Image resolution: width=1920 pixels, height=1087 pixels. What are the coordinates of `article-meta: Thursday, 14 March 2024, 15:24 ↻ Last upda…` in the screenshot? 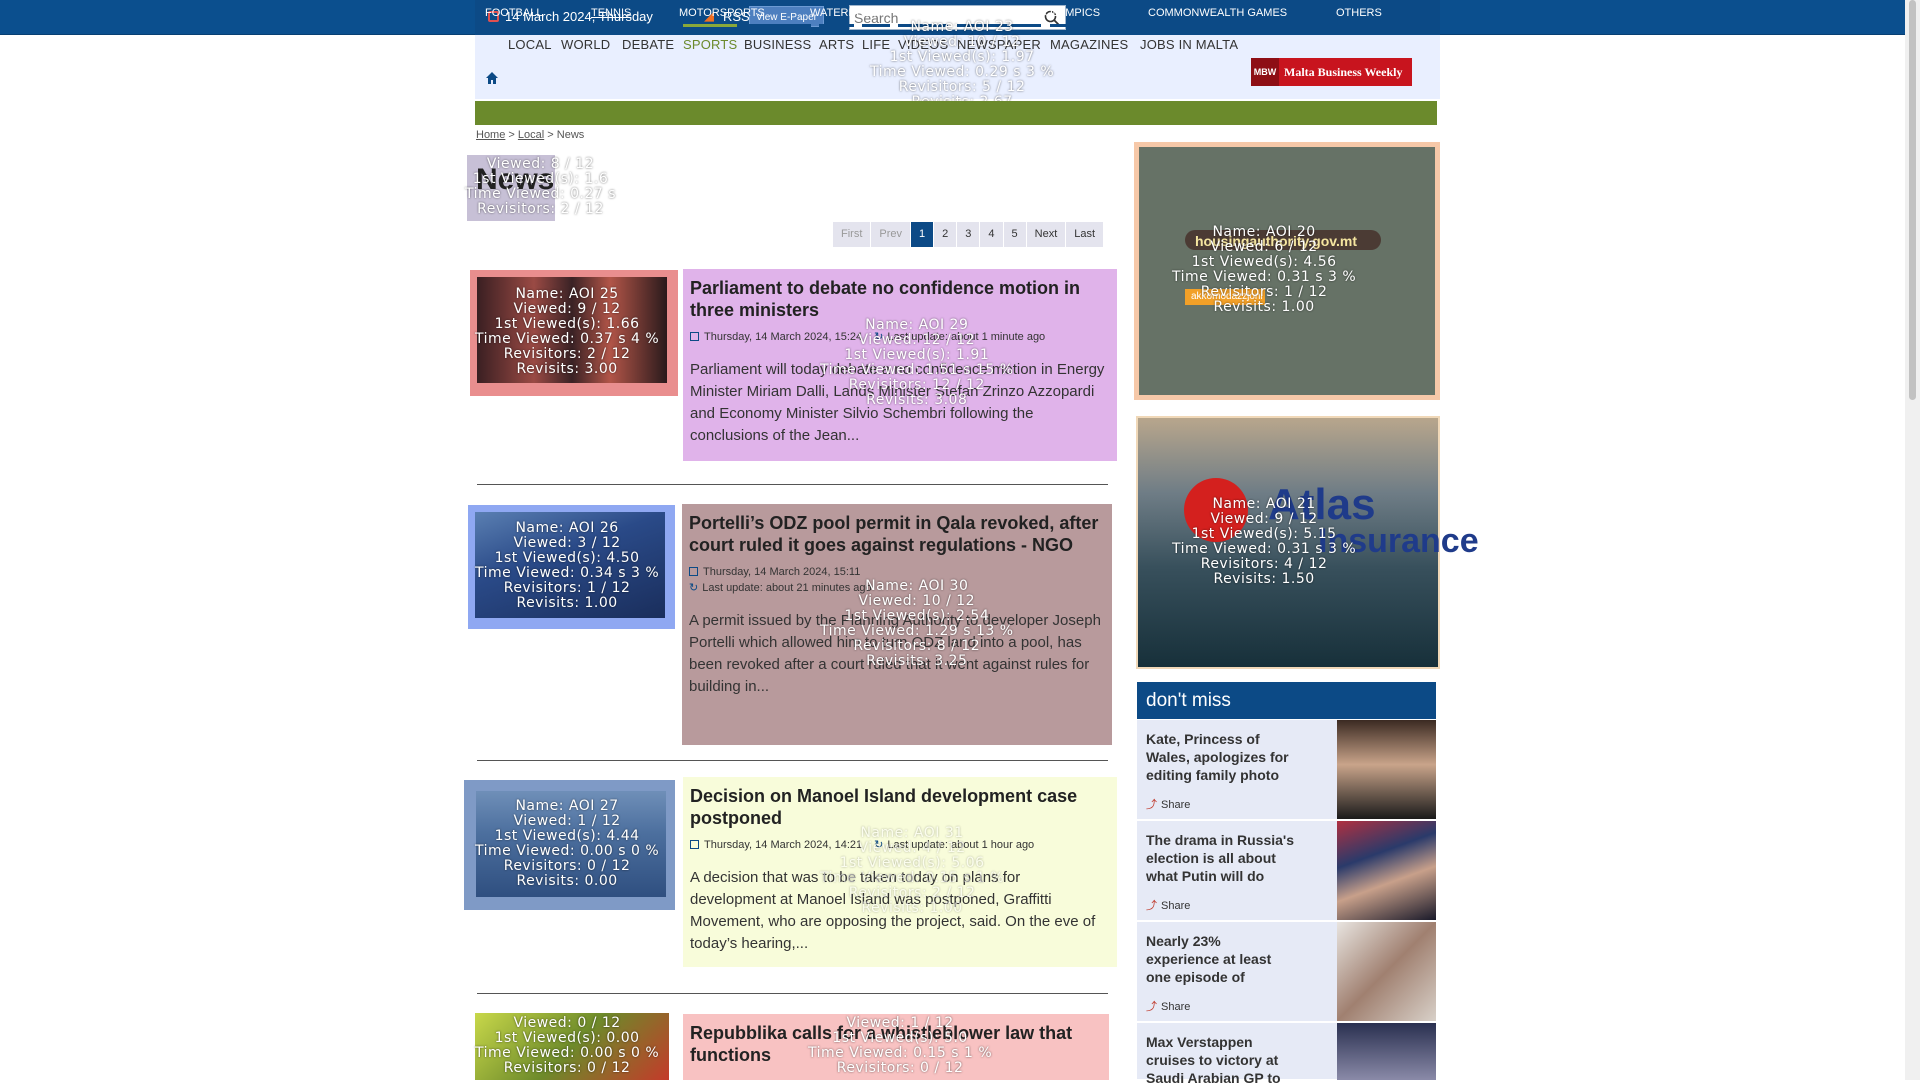 It's located at (900, 337).